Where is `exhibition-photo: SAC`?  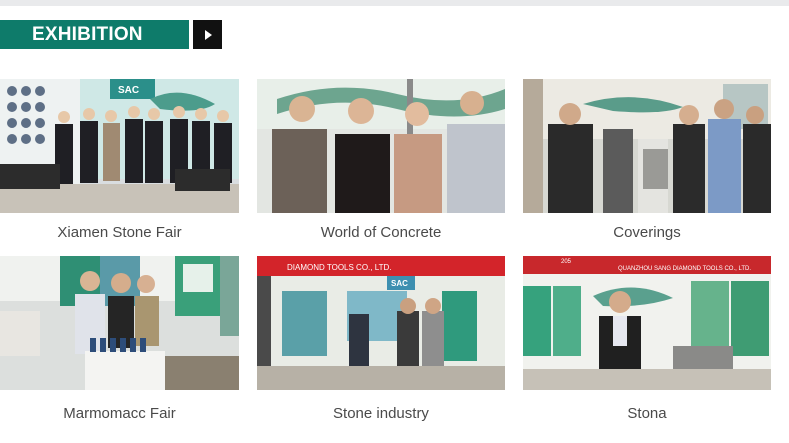
exhibition-photo: SAC is located at coordinates (119, 146).